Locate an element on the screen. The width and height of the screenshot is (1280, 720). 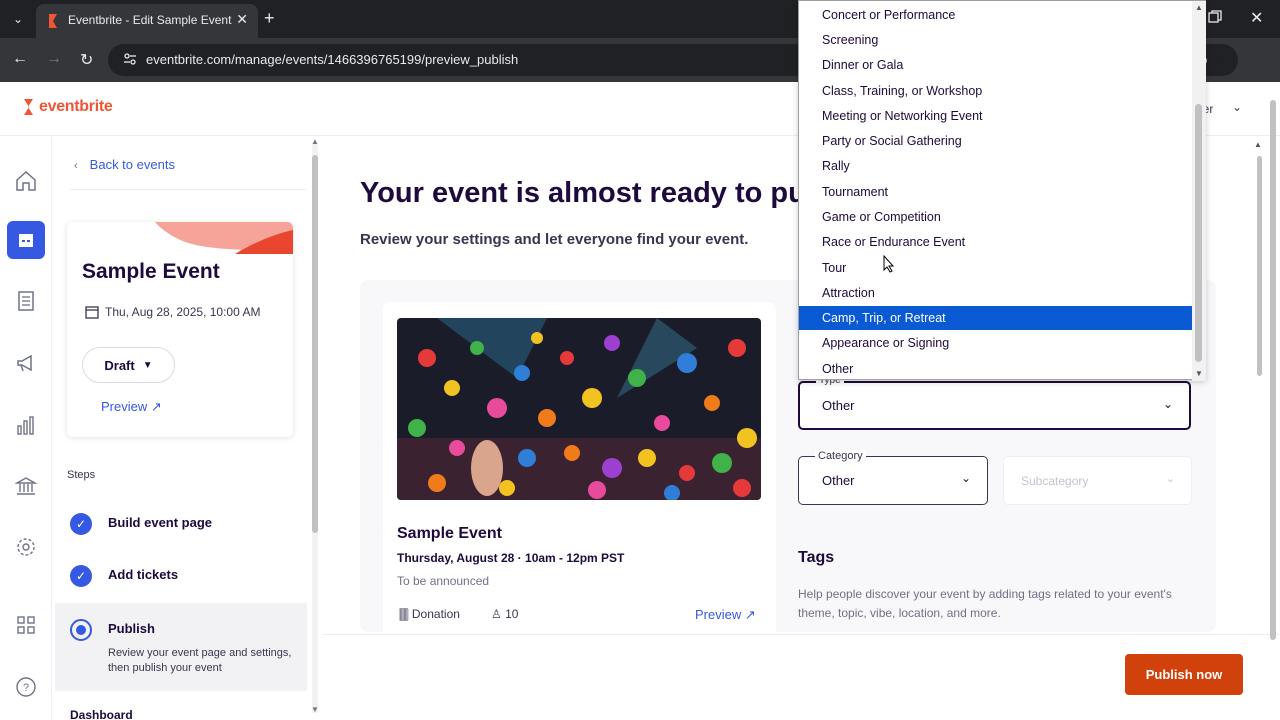
sidebar-preview-link: Preview ↗ is located at coordinates (131, 407).